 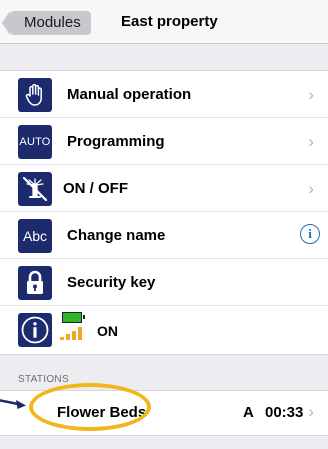 What do you see at coordinates (13, 404) in the screenshot?
I see `pointer-arrow-icon` at bounding box center [13, 404].